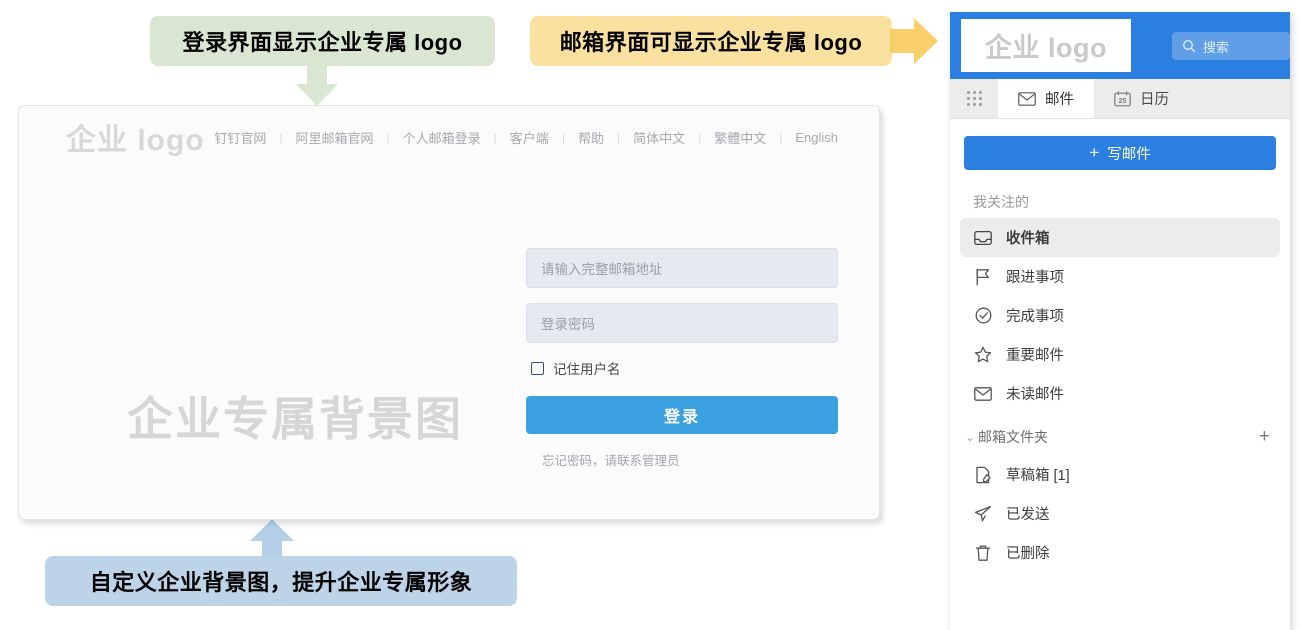 This screenshot has width=1300, height=630. Describe the element at coordinates (1120, 552) in the screenshot. I see `sidebar-item-deleted: 已删除` at that location.